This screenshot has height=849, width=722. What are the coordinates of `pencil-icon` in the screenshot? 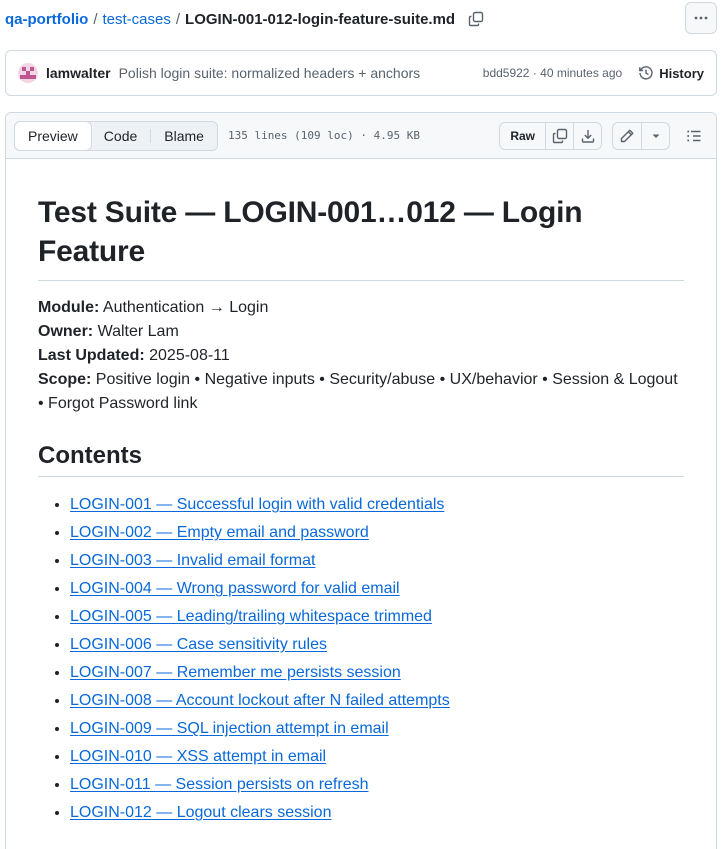 It's located at (627, 135).